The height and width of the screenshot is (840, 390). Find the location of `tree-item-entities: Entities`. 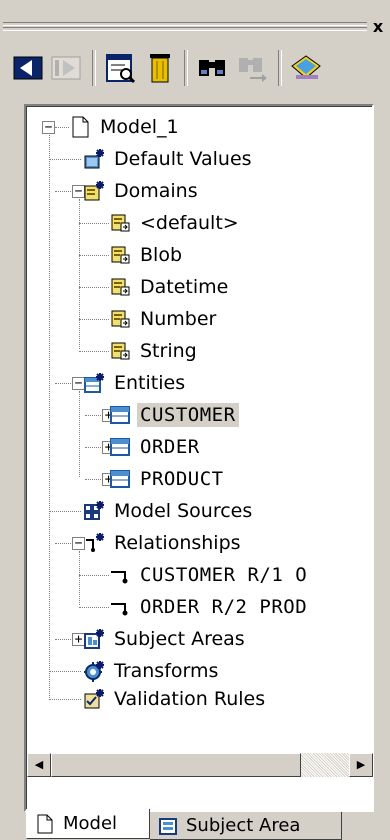

tree-item-entities: Entities is located at coordinates (135, 383).